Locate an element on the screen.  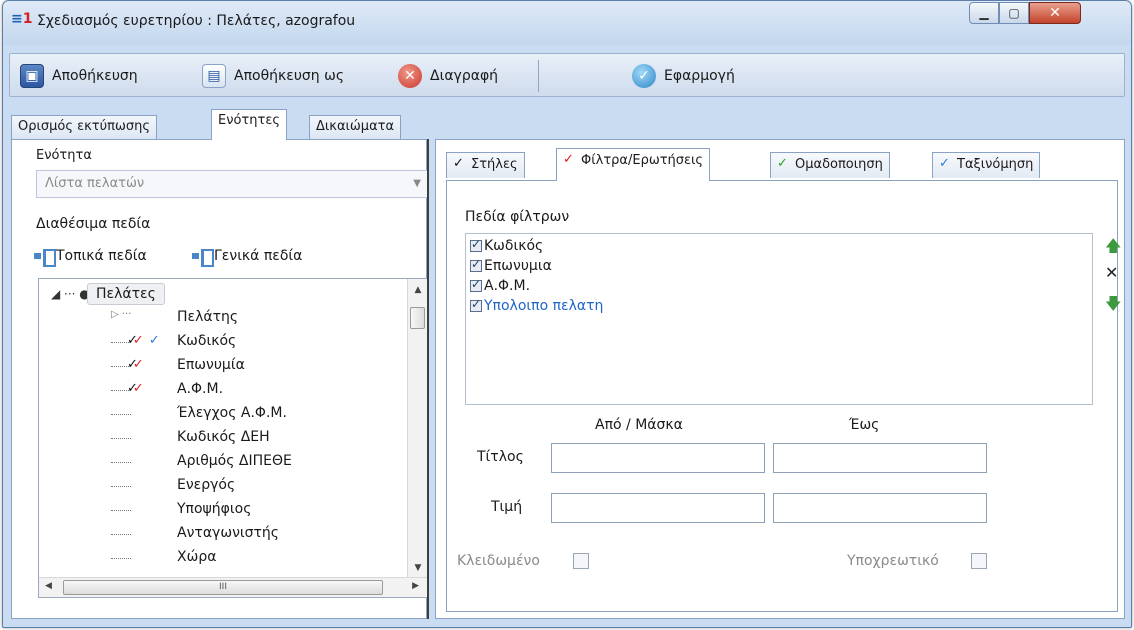
available-fields-label: Διαθέσιμα πεδία is located at coordinates (93, 224).